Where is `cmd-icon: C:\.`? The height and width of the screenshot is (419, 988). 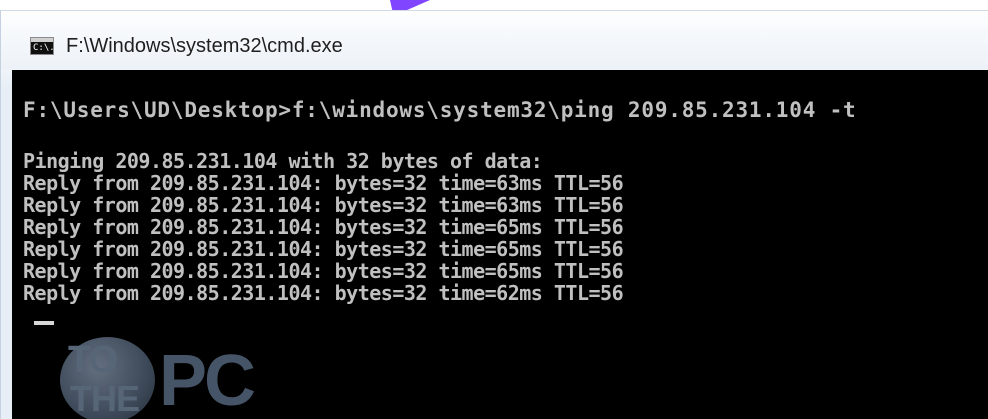
cmd-icon: C:\. is located at coordinates (42, 46).